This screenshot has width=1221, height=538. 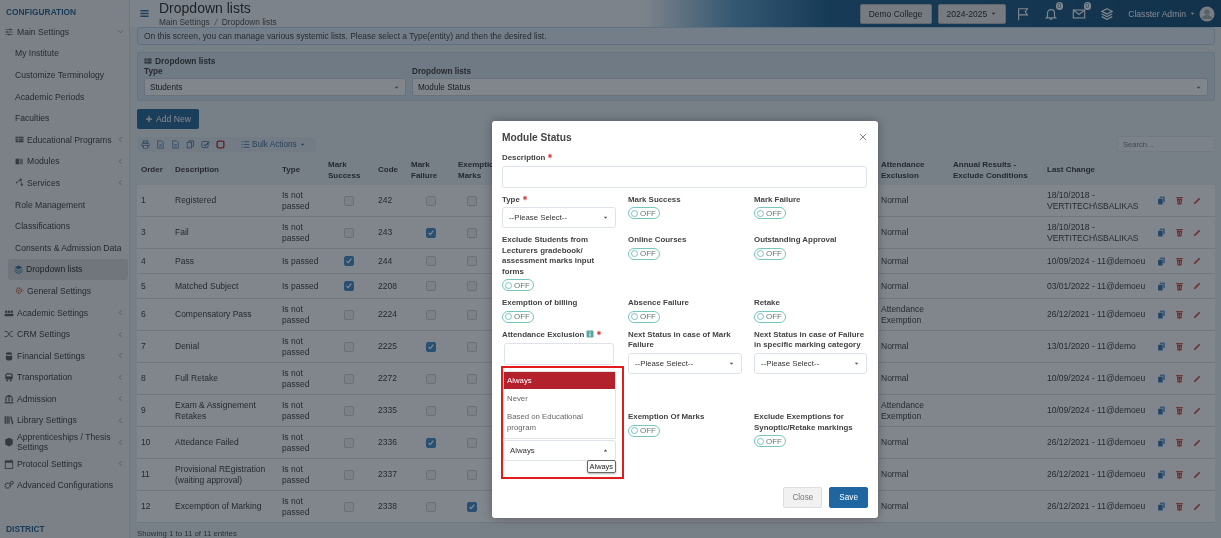 I want to click on description-field, so click(x=684, y=176).